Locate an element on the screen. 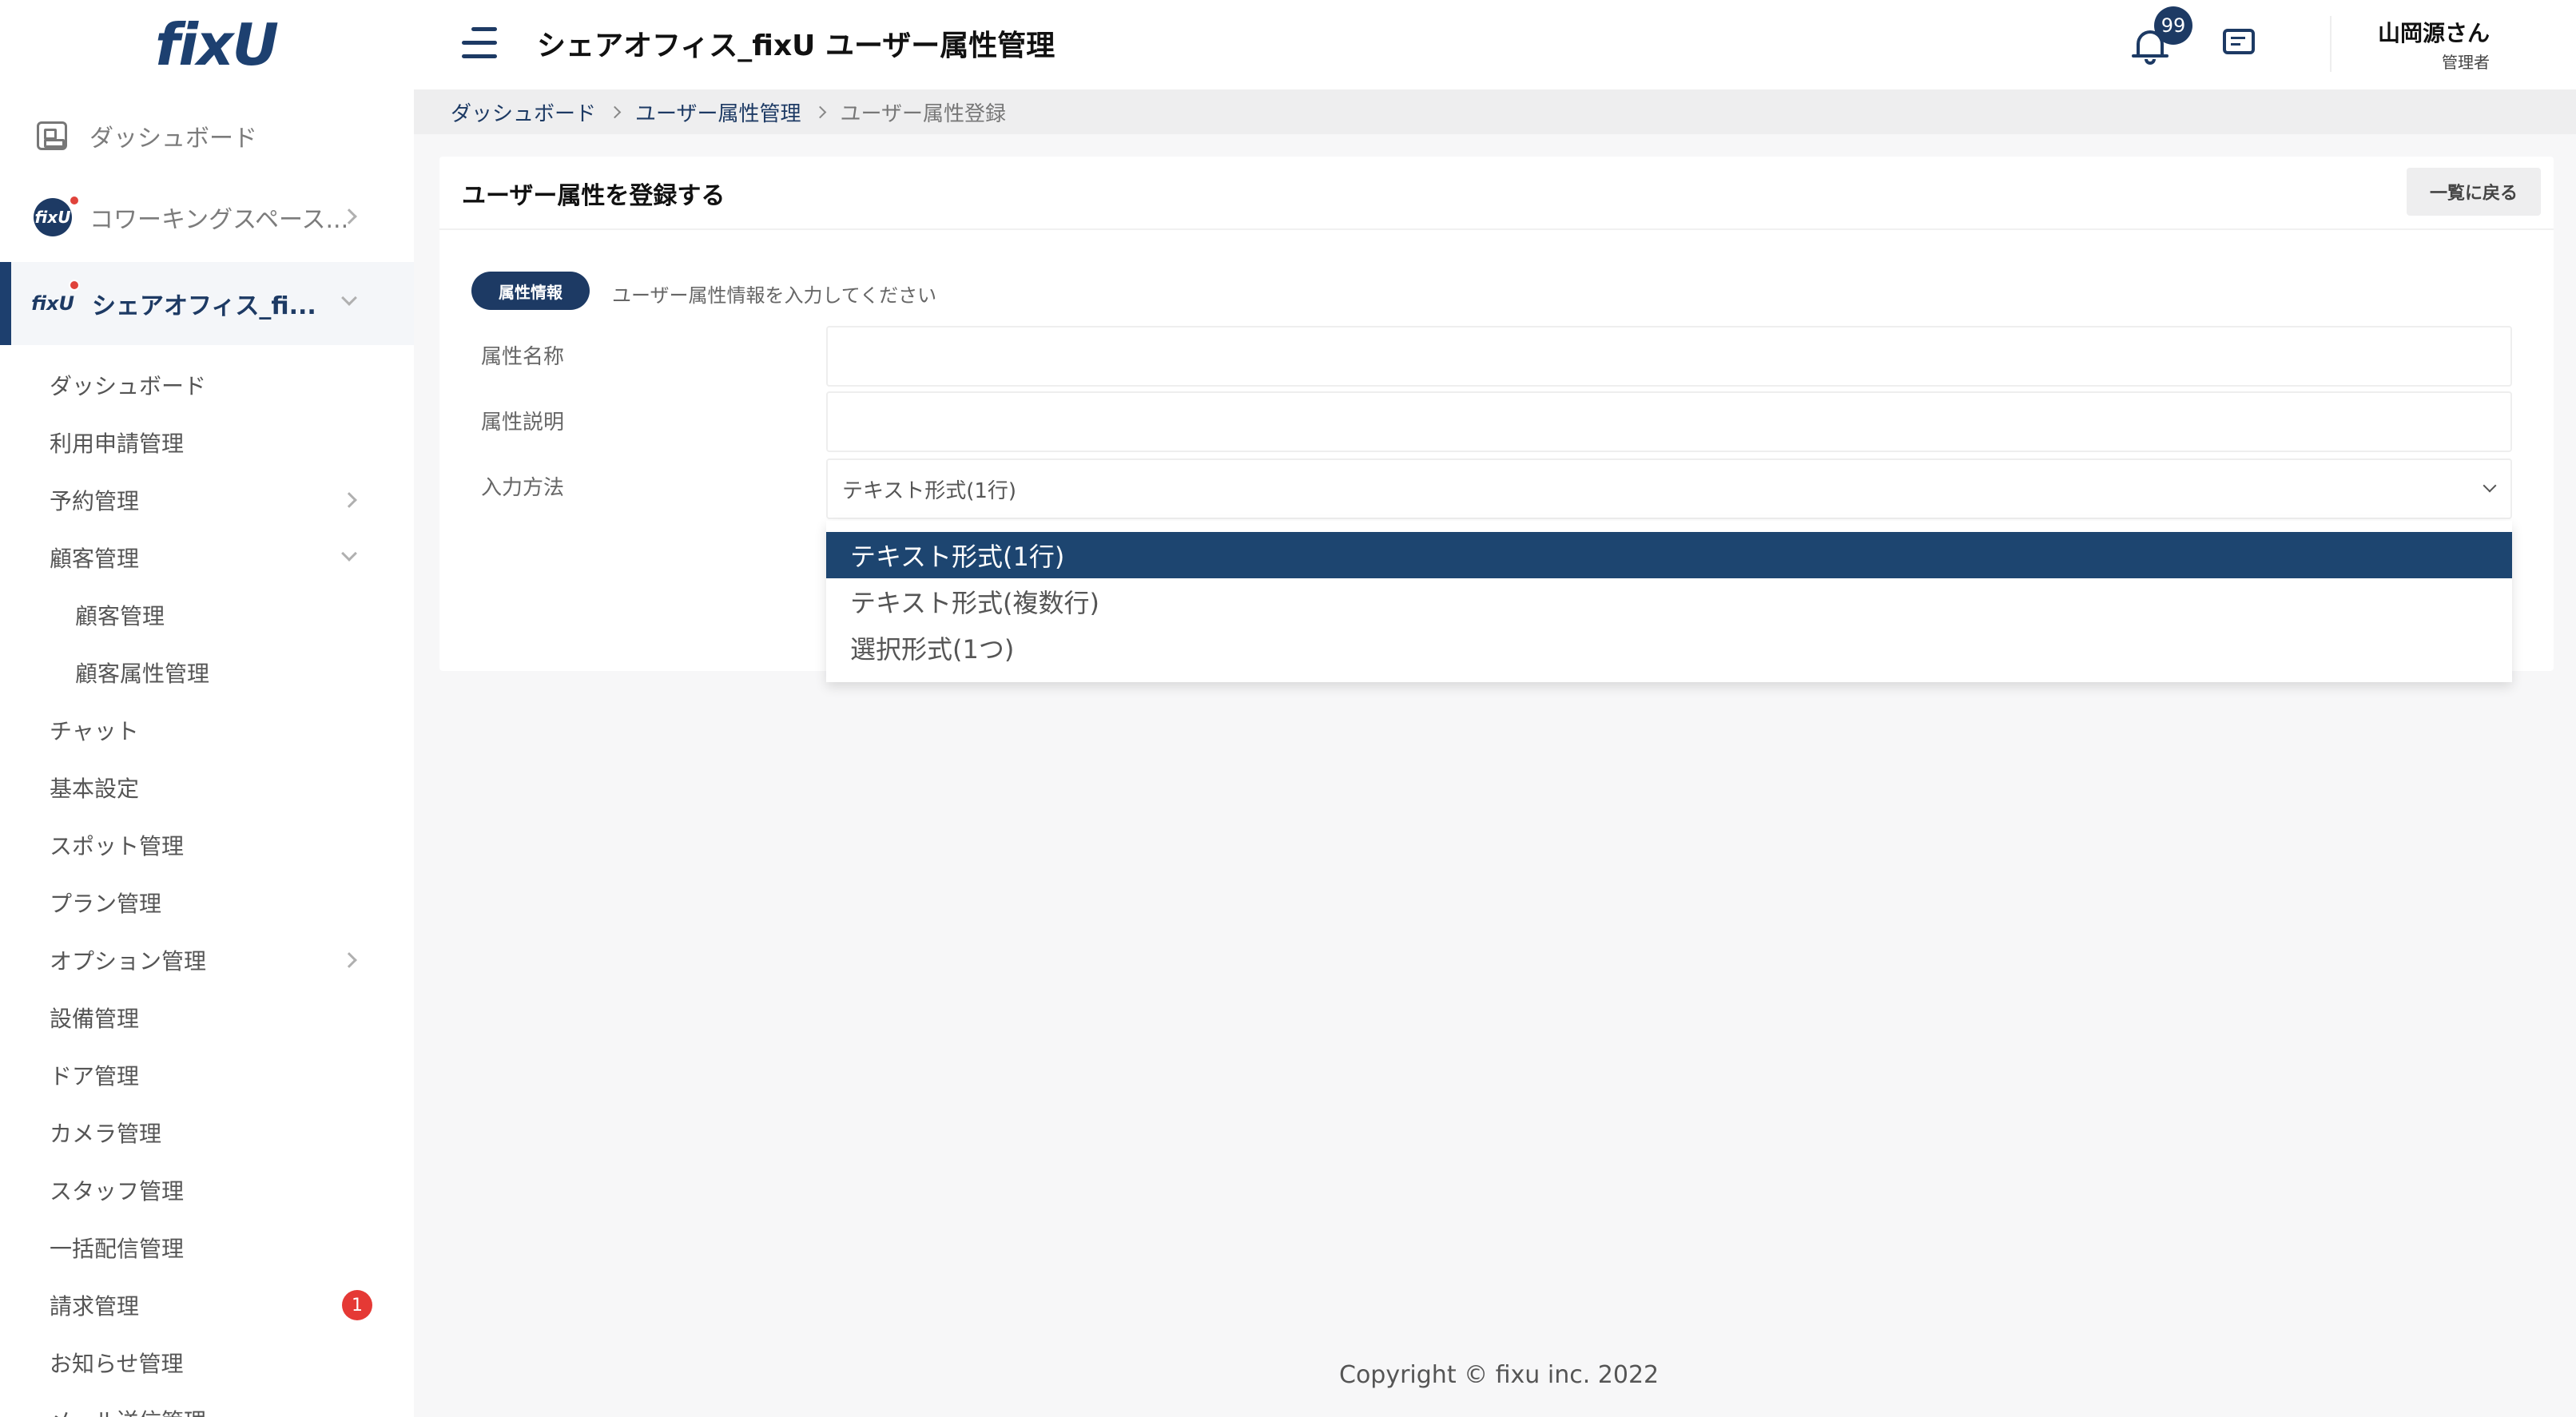  sidebar-subitem-customer-attributes: 顧客属性管理 is located at coordinates (207, 673).